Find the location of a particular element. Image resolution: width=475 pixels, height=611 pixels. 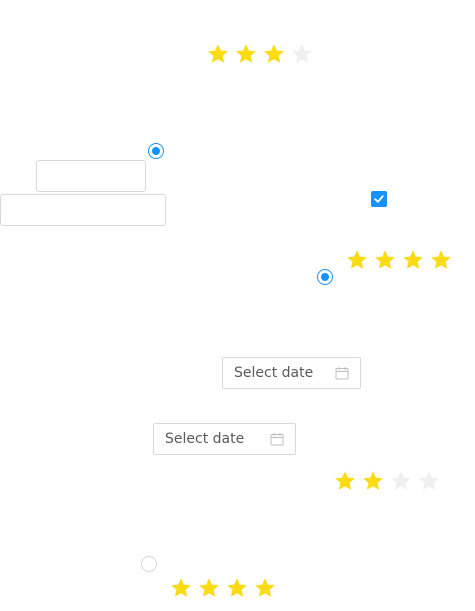

checkmark-icon is located at coordinates (379, 199).